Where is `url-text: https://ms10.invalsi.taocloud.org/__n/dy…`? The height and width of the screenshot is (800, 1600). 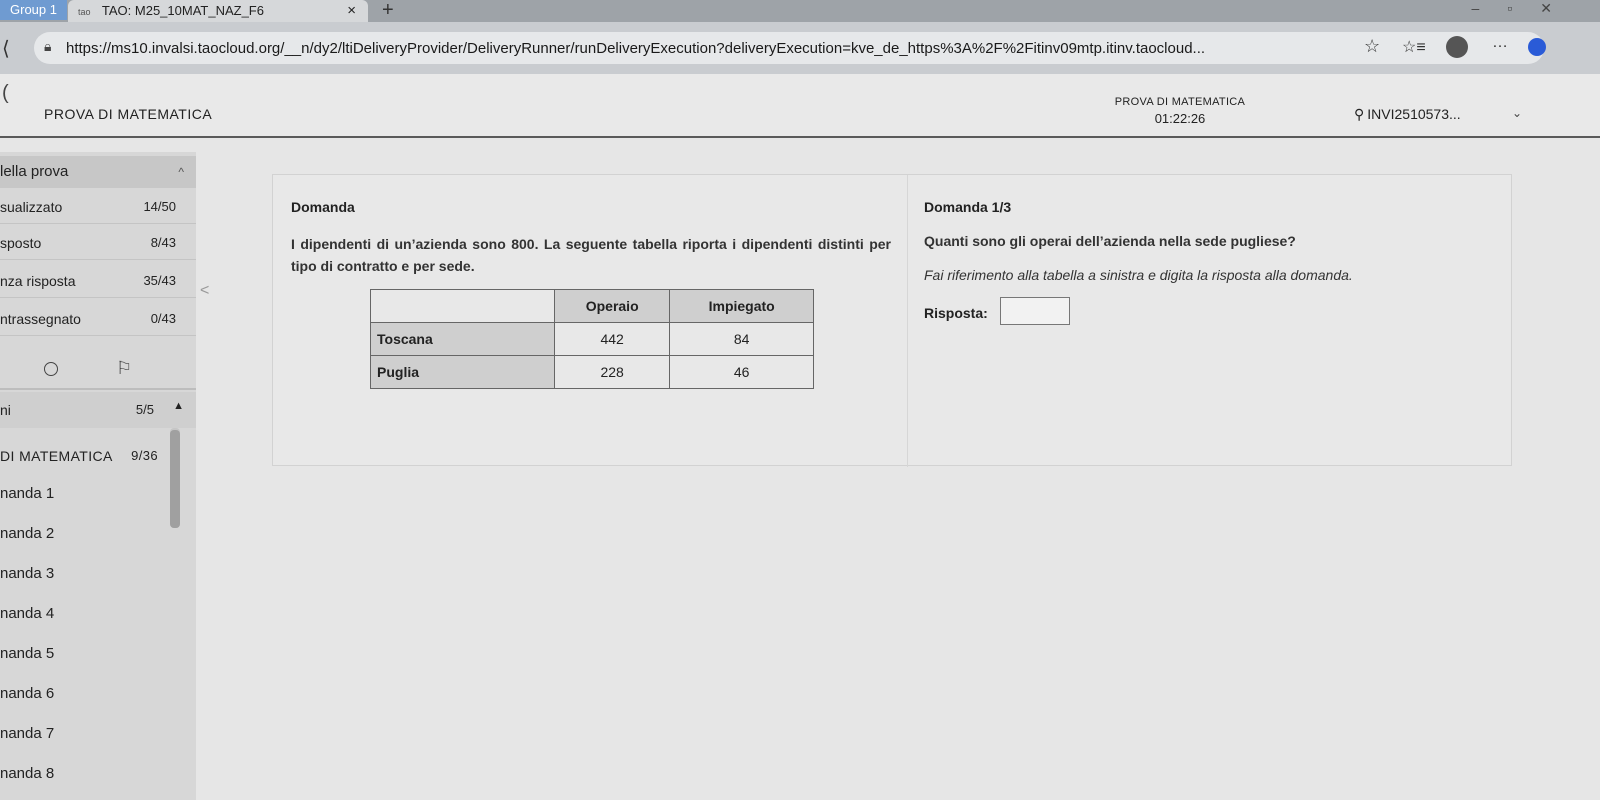 url-text: https://ms10.invalsi.taocloud.org/__n/dy… is located at coordinates (711, 48).